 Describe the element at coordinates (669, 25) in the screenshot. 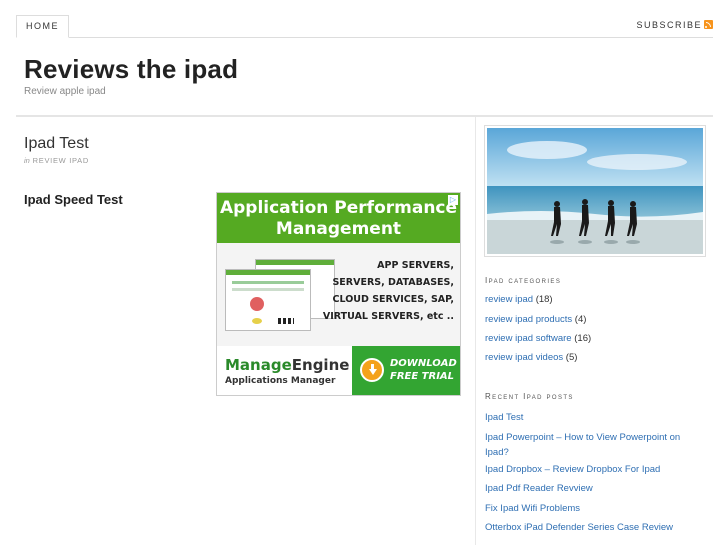

I see `subscribe-label: SUBSCRIBE` at that location.